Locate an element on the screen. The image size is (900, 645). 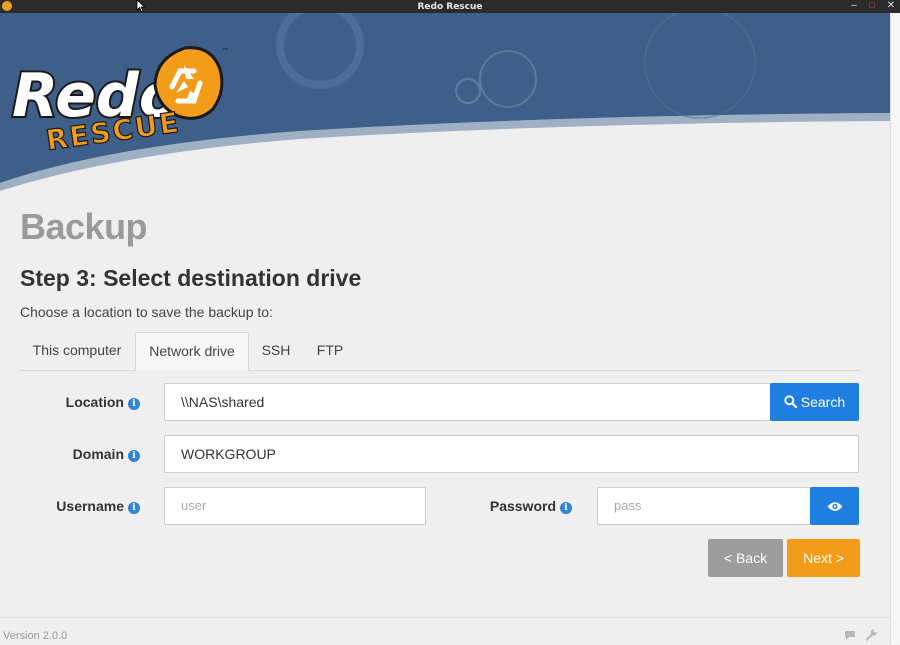
step-title: Step 3: Select destination drive is located at coordinates (191, 278).